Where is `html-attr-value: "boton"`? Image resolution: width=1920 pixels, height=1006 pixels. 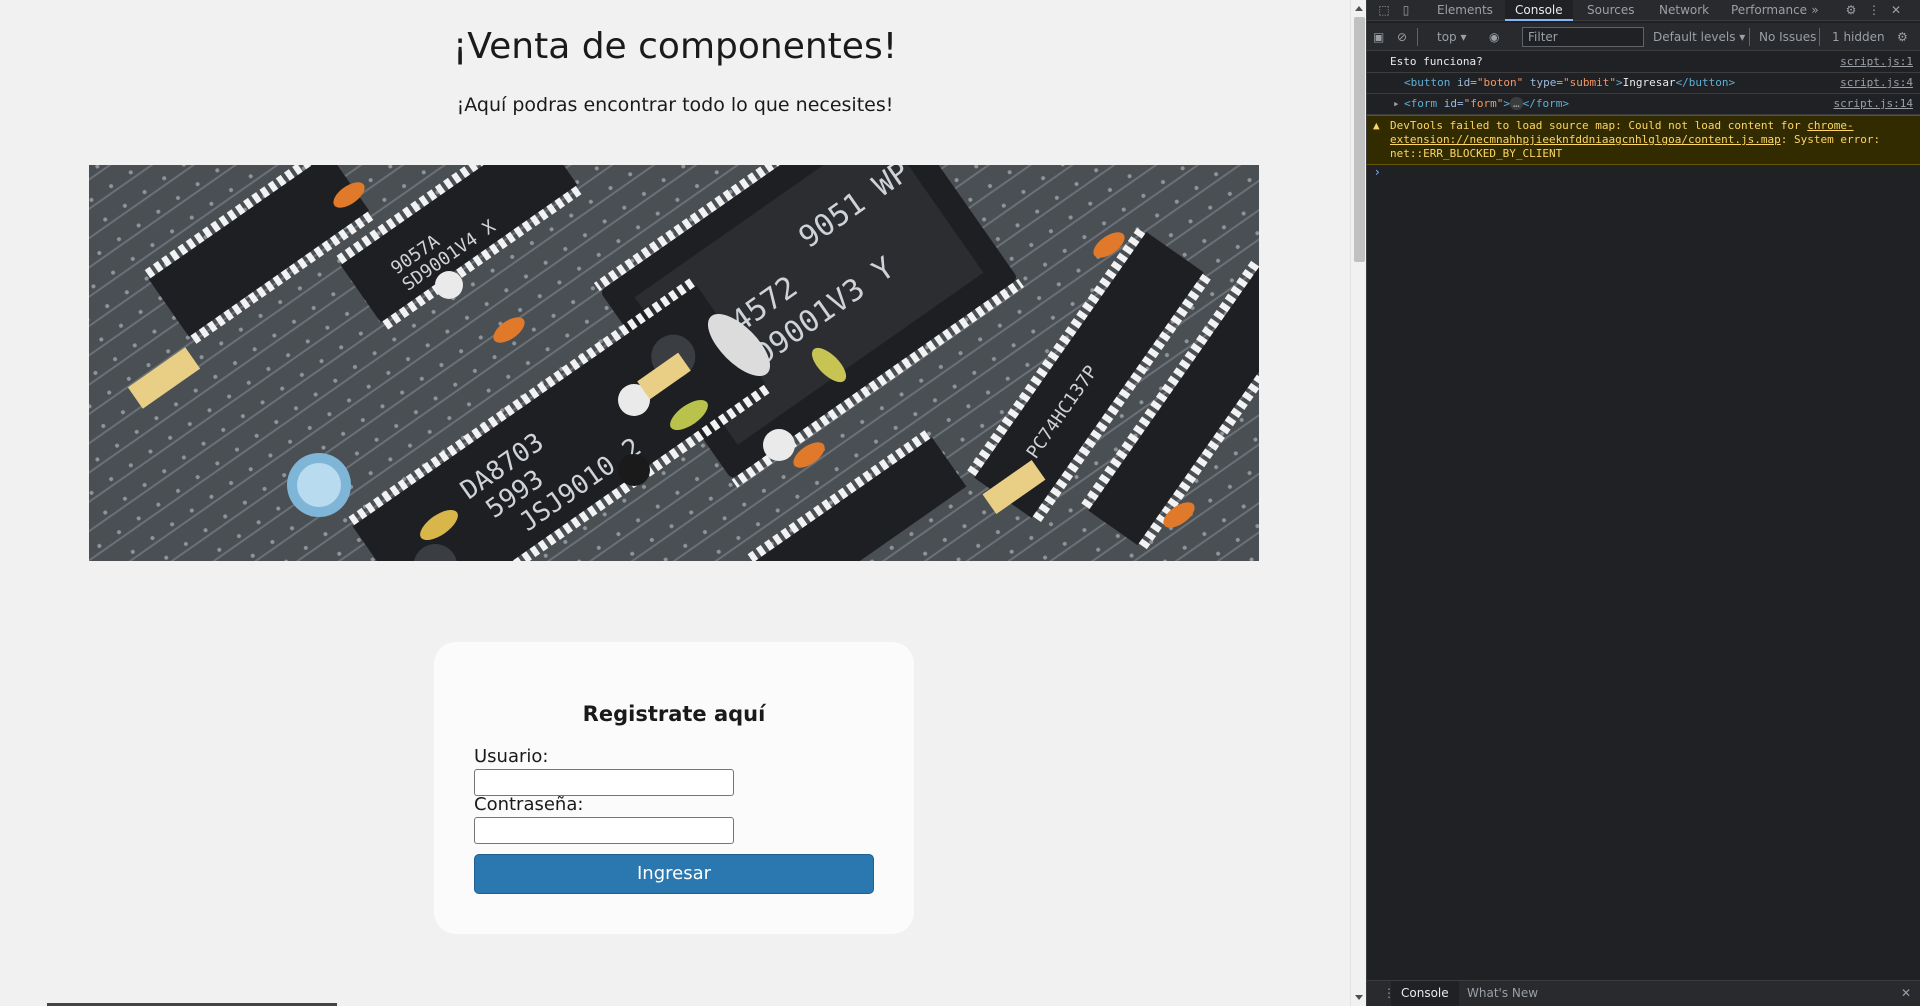 html-attr-value: "boton" is located at coordinates (1500, 82).